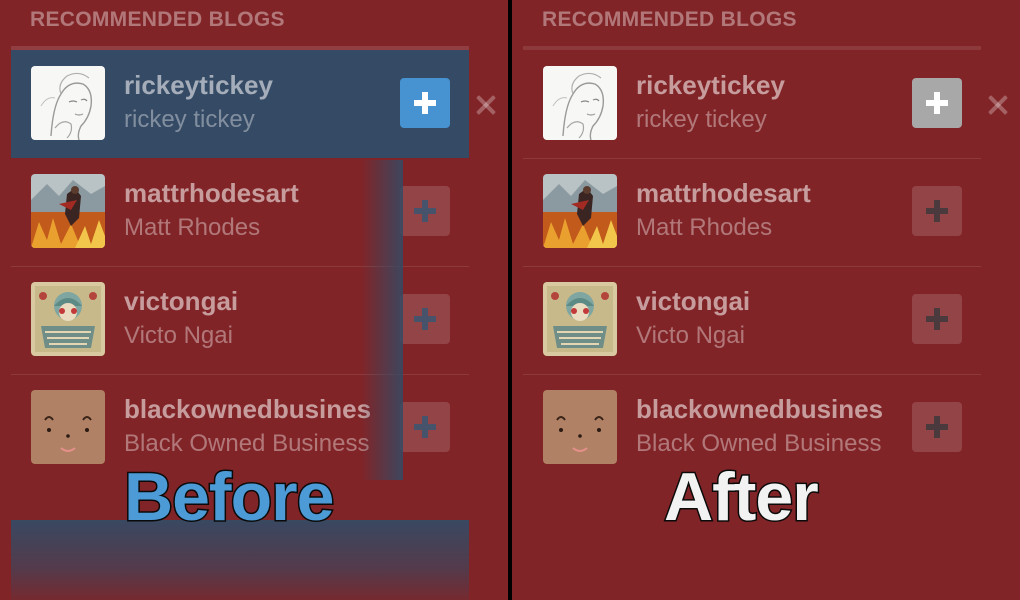 This screenshot has height=600, width=1020. Describe the element at coordinates (752, 320) in the screenshot. I see `blog-row-victongai: victongai Victo Ngai` at that location.